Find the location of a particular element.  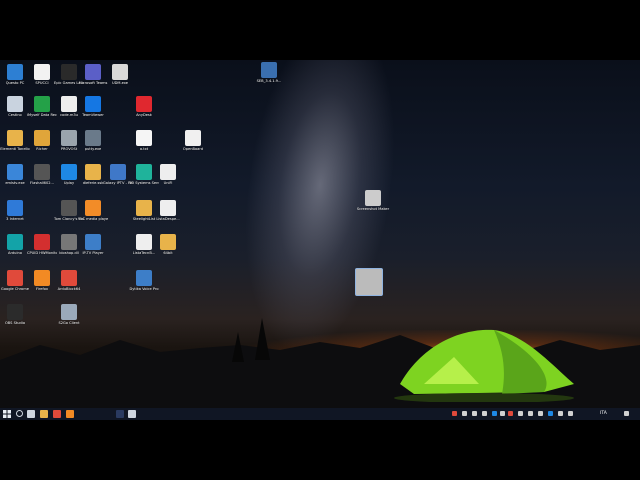

notification-icon is located at coordinates (626, 413).